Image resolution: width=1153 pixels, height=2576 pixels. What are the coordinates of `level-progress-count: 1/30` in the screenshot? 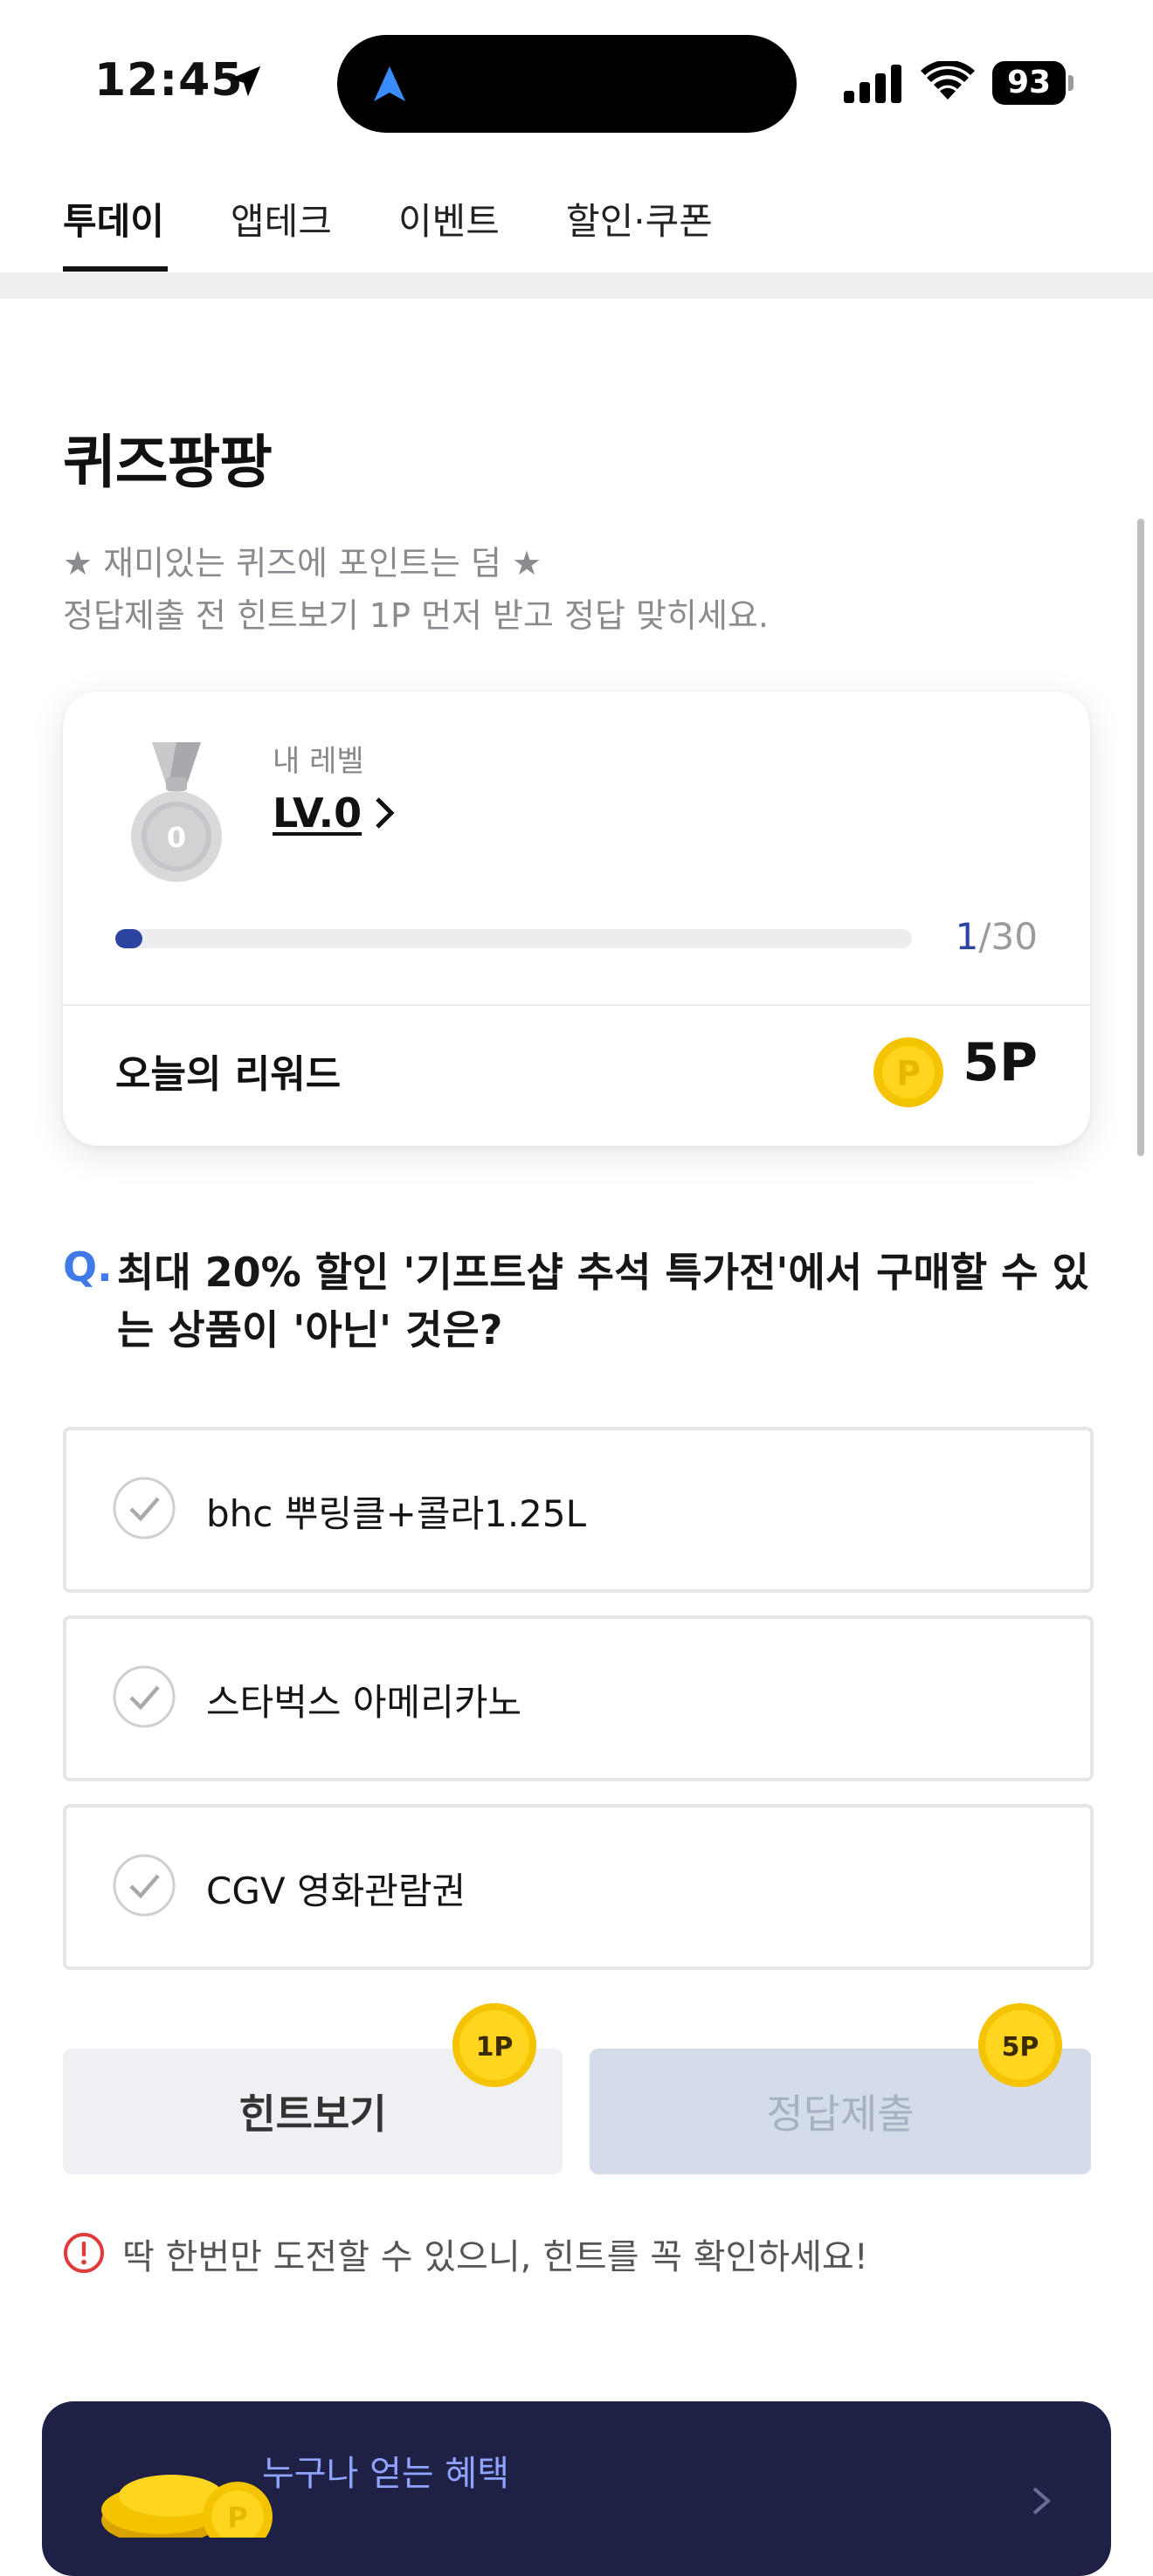 It's located at (997, 936).